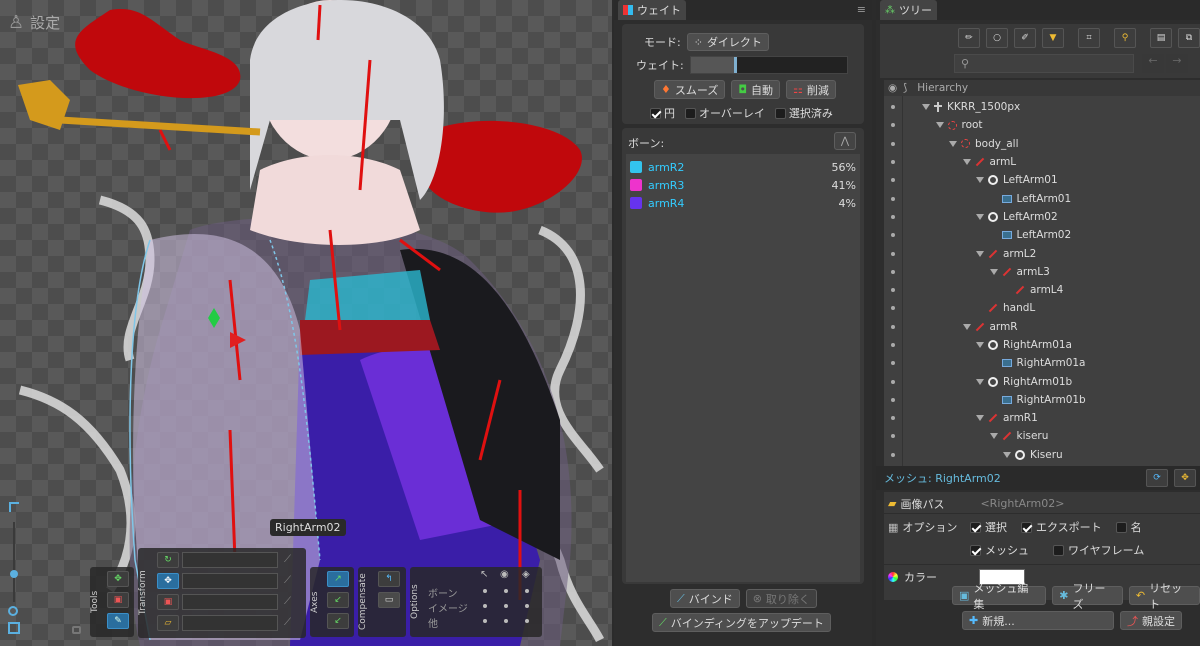 Image resolution: width=1200 pixels, height=646 pixels. I want to click on tree-node: armR1, so click(1042, 418).